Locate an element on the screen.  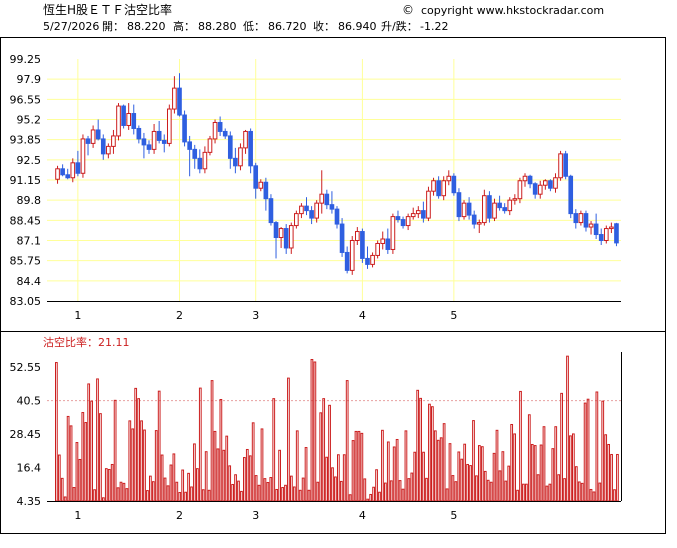
info-close-value: 86.940 is located at coordinates (357, 26).